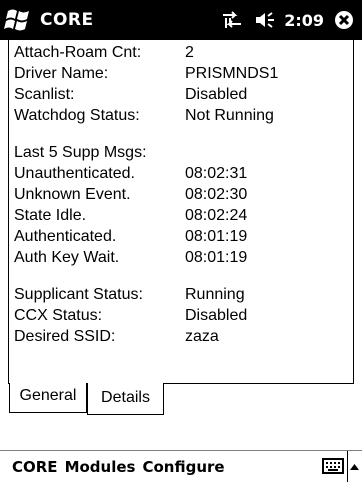  I want to click on detail-row: Driver Name: PRISMNDS1, so click(181, 73).